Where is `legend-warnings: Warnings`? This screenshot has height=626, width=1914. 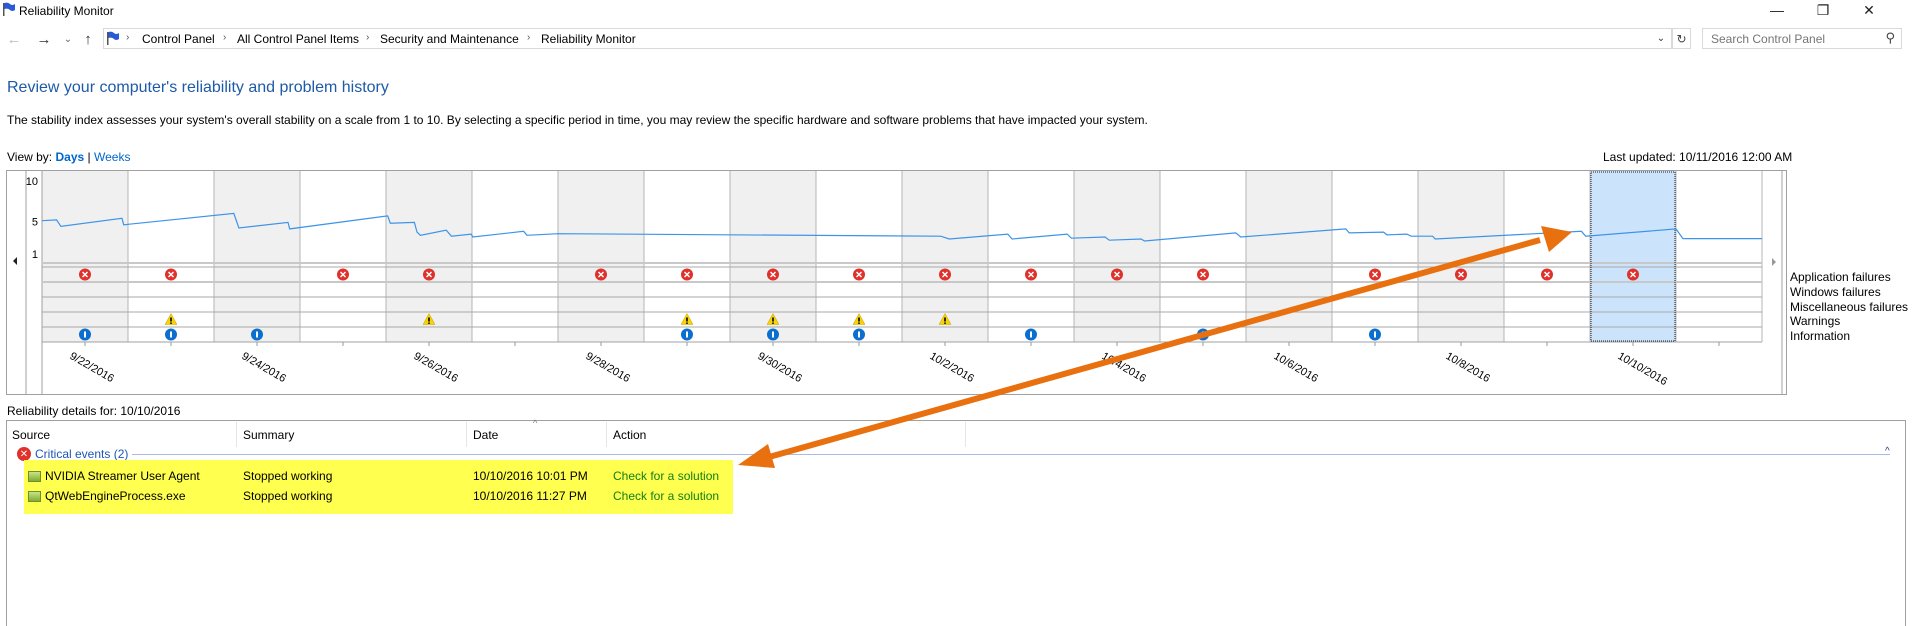
legend-warnings: Warnings is located at coordinates (1815, 321).